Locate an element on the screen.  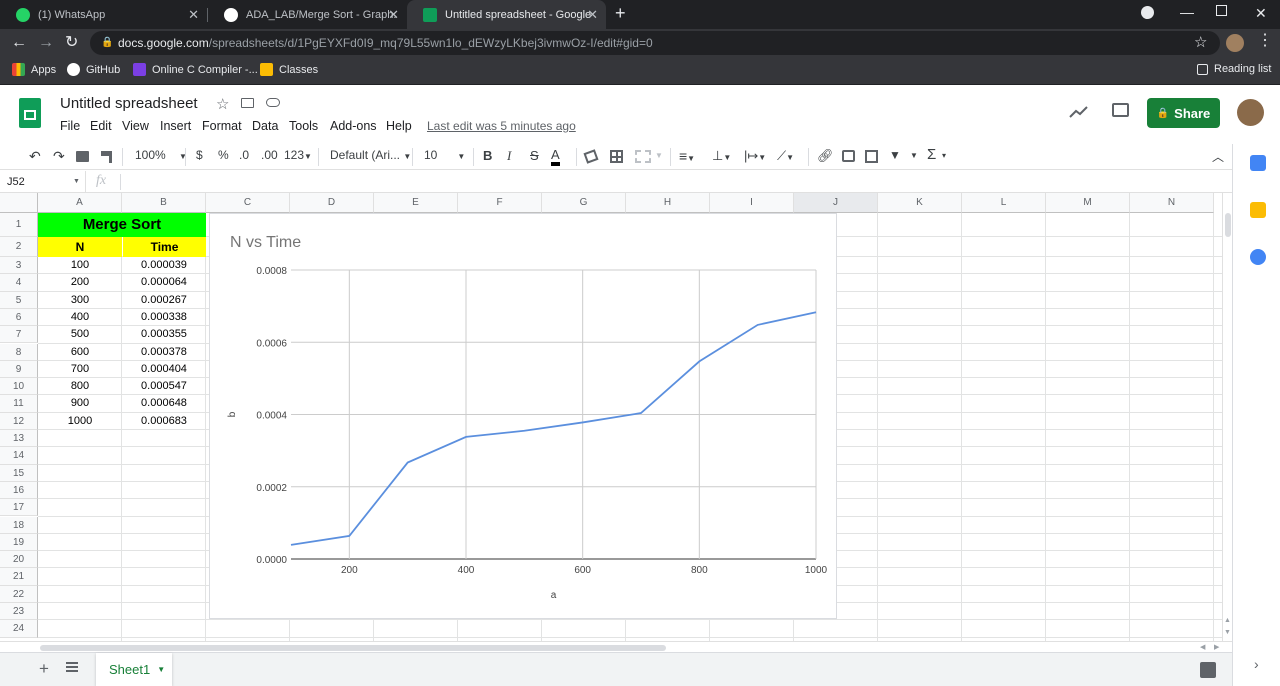
row-header-9: 9 is located at coordinates (19, 369).